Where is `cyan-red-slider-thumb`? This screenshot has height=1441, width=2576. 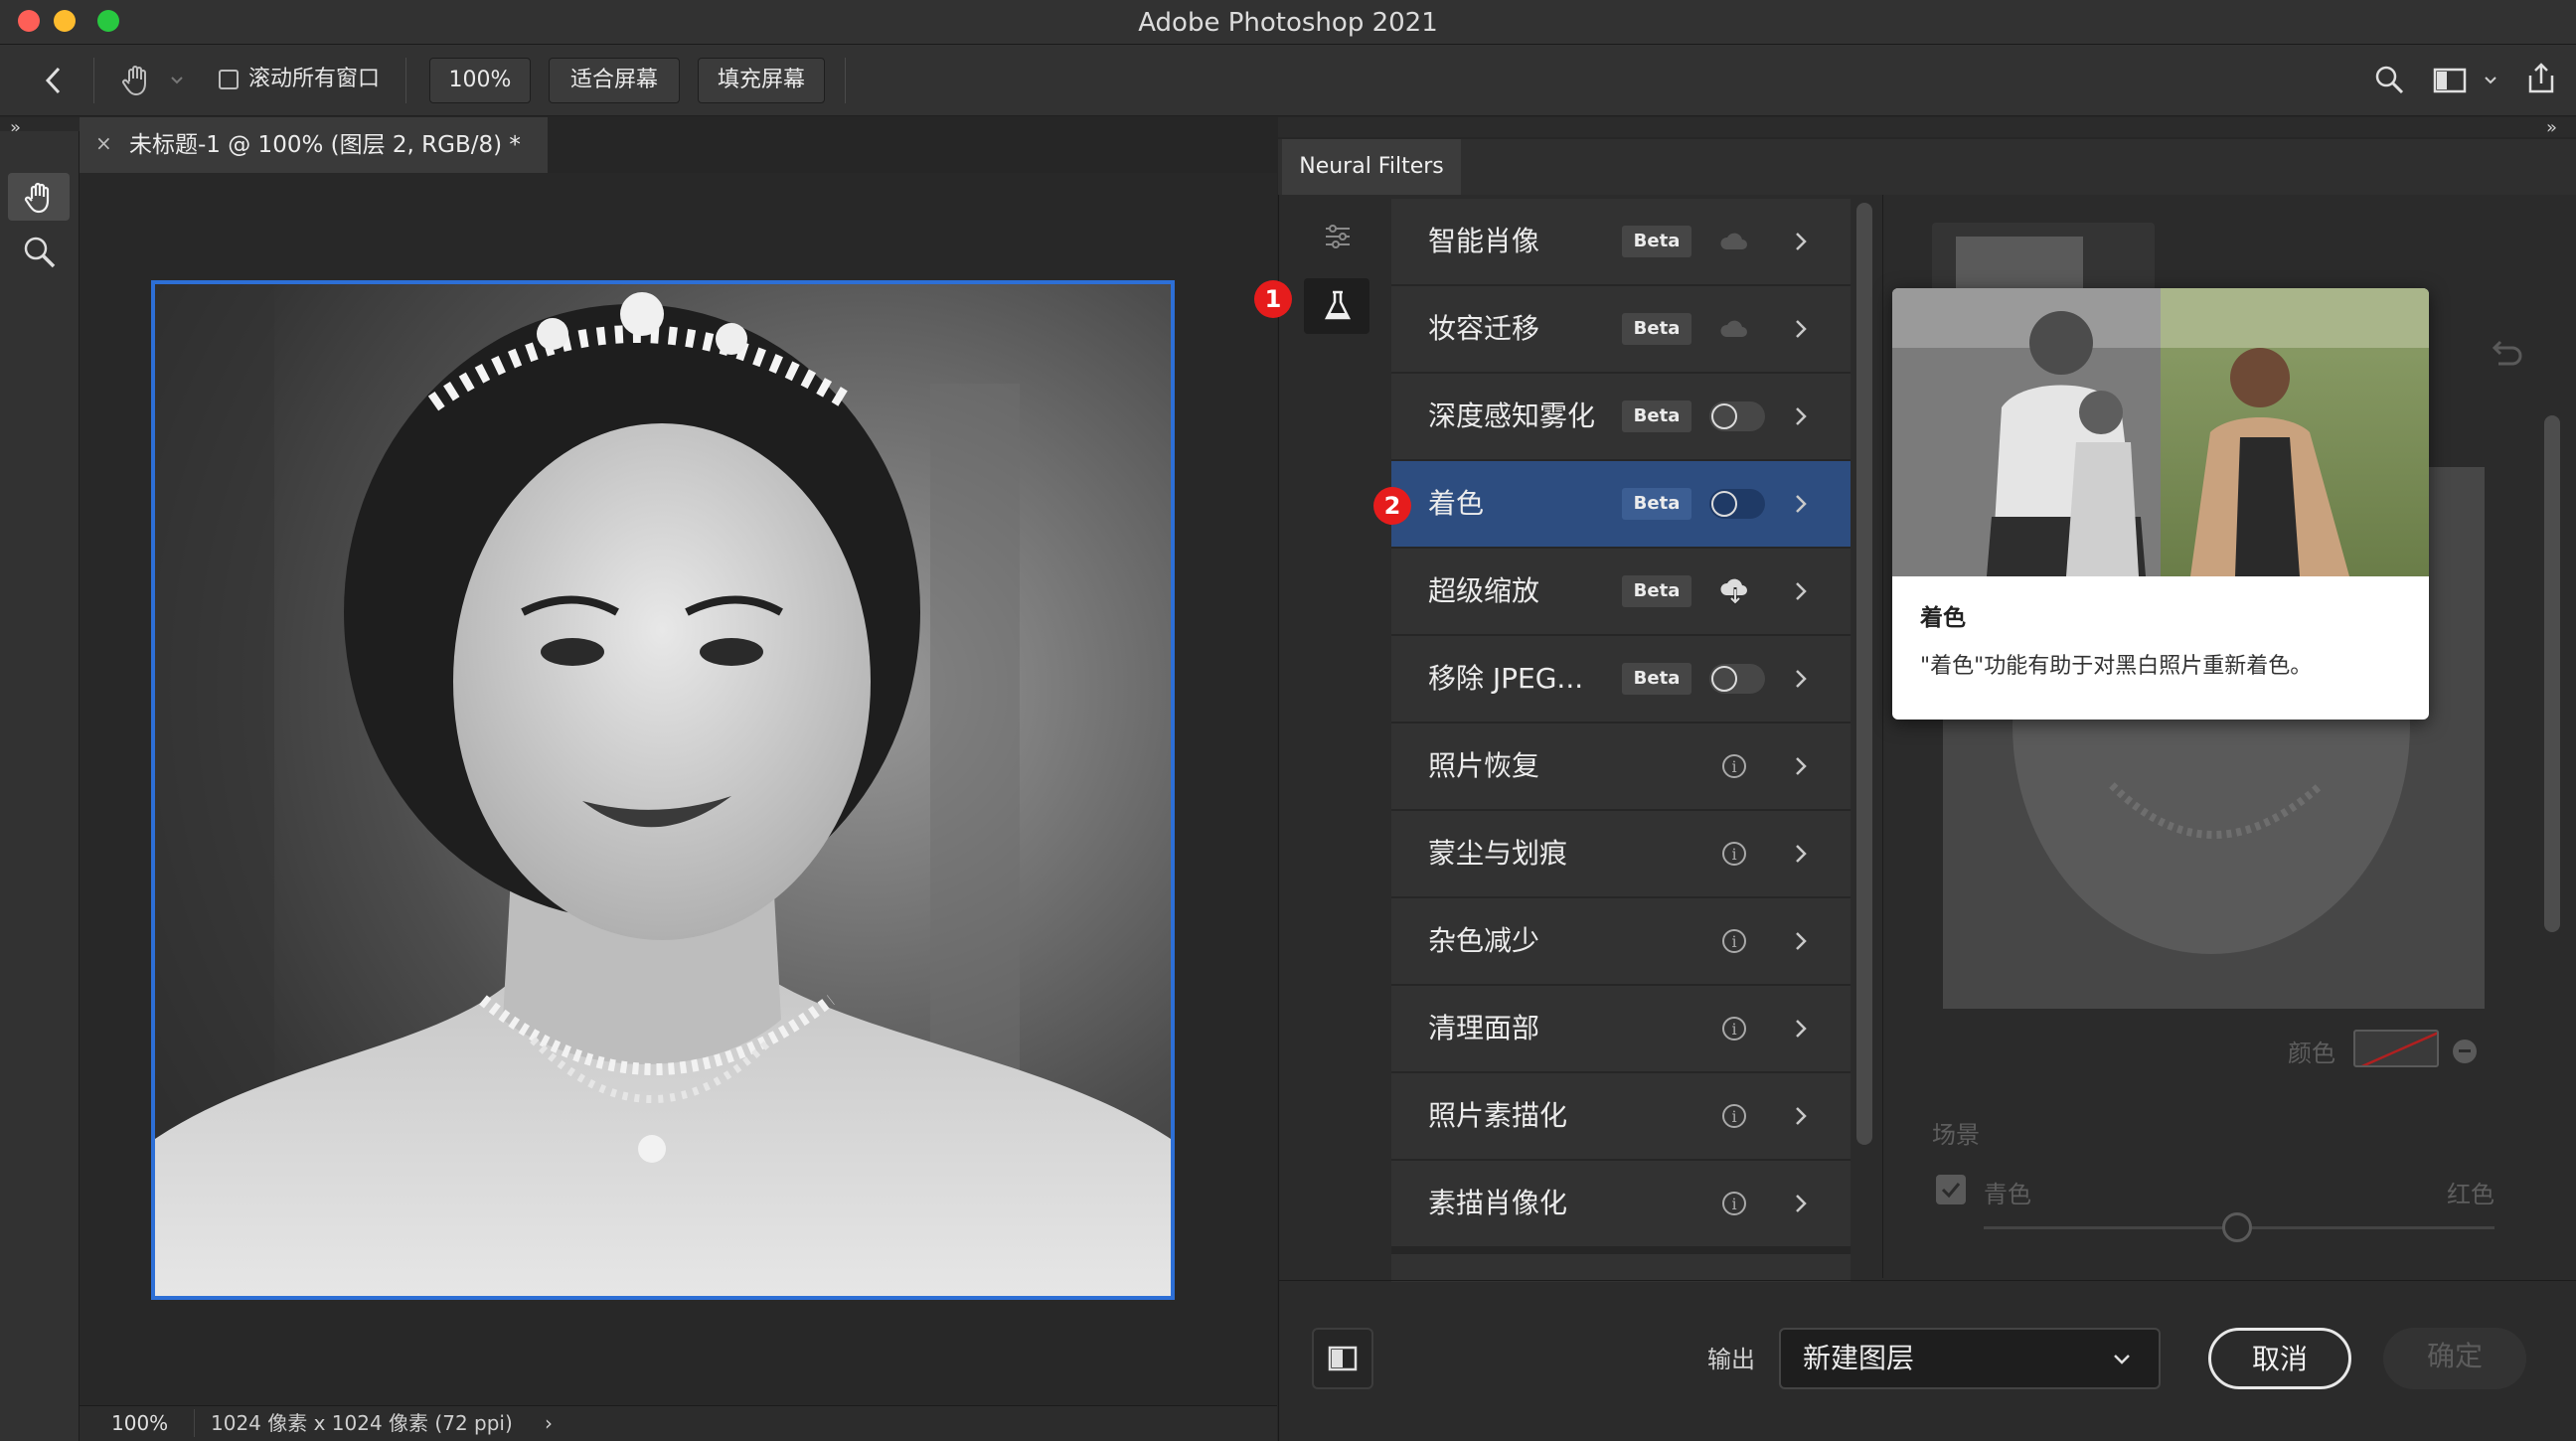
cyan-red-slider-thumb is located at coordinates (2237, 1227).